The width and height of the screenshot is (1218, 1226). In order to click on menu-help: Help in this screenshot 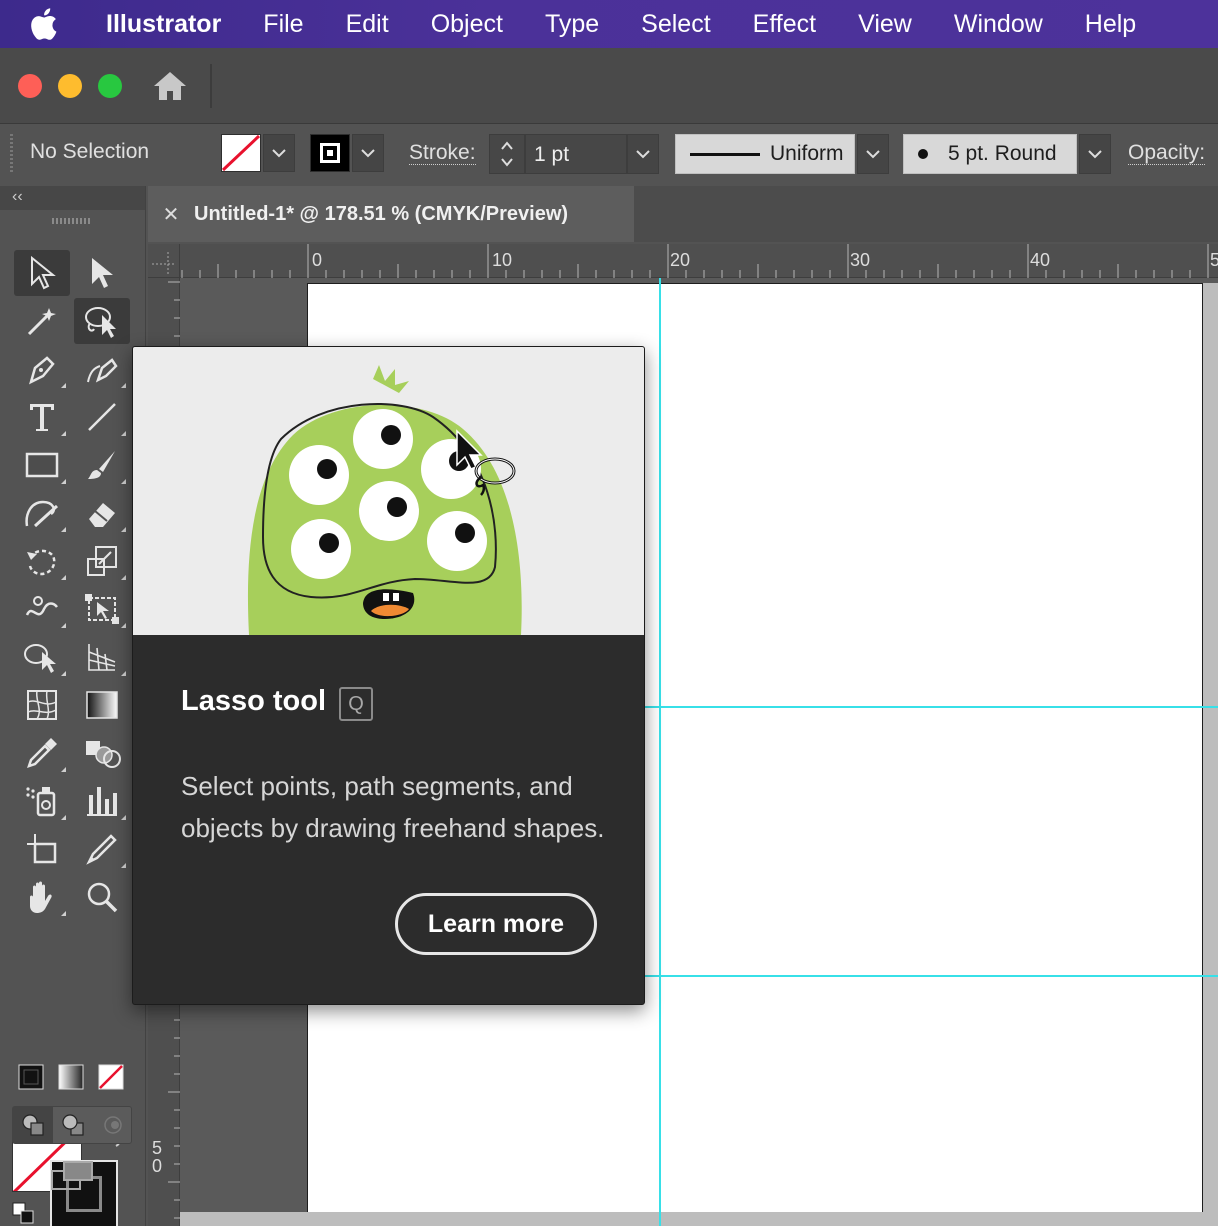, I will do `click(1110, 24)`.